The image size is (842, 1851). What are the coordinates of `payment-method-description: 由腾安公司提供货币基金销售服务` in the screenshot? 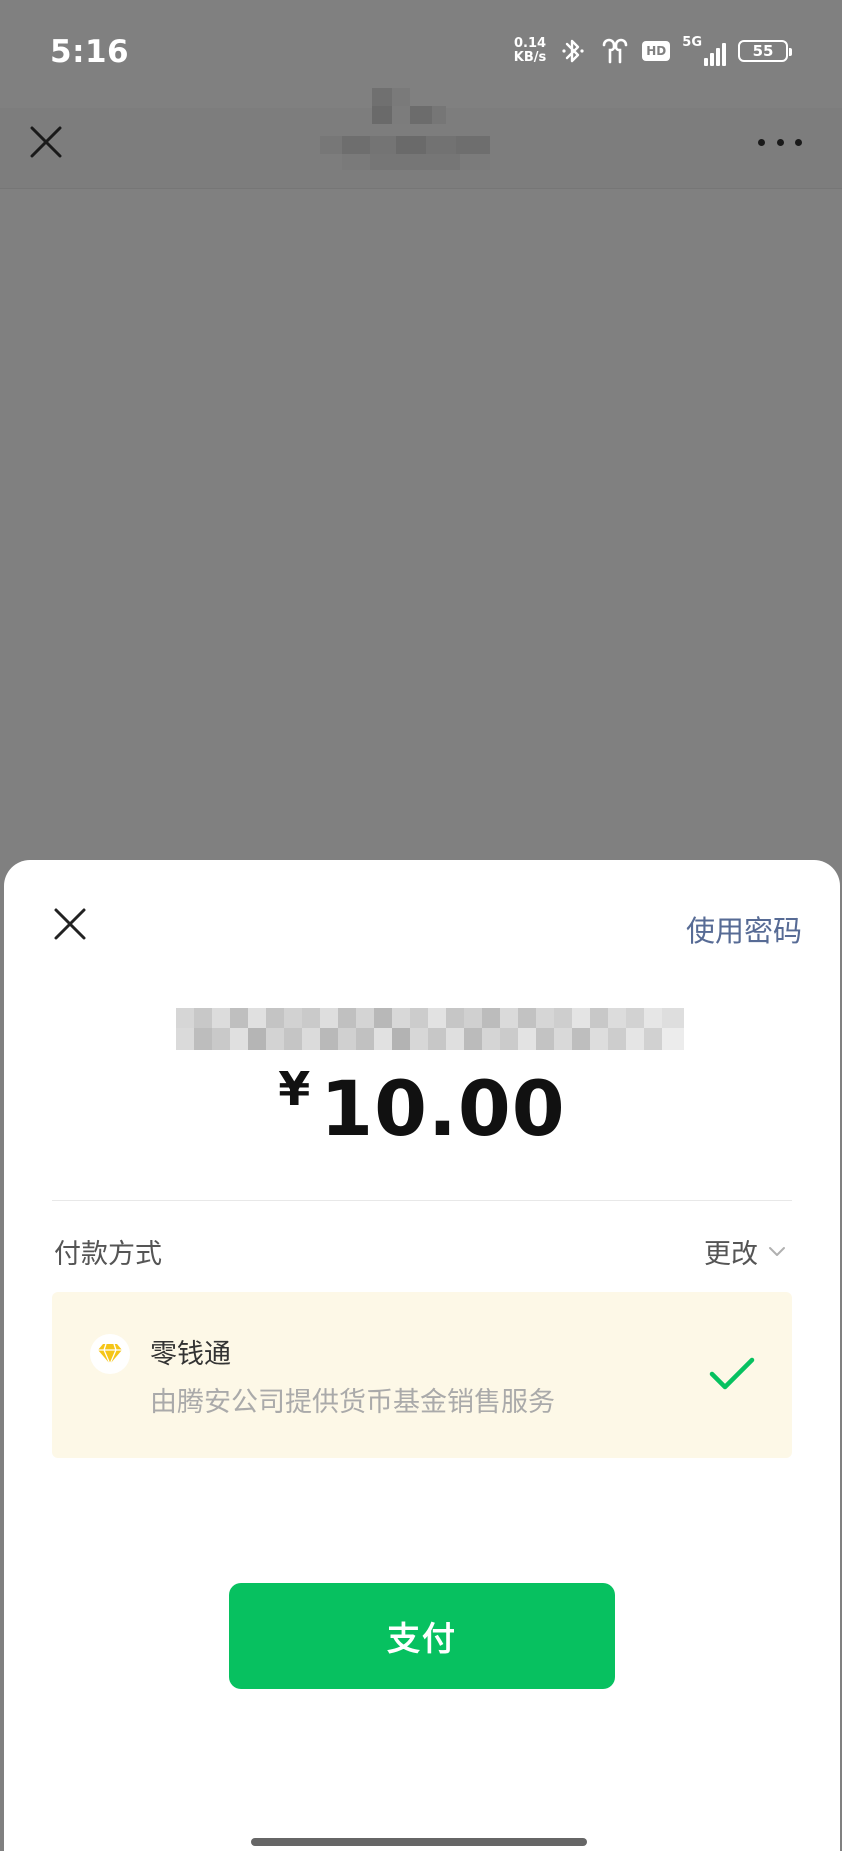 It's located at (352, 1402).